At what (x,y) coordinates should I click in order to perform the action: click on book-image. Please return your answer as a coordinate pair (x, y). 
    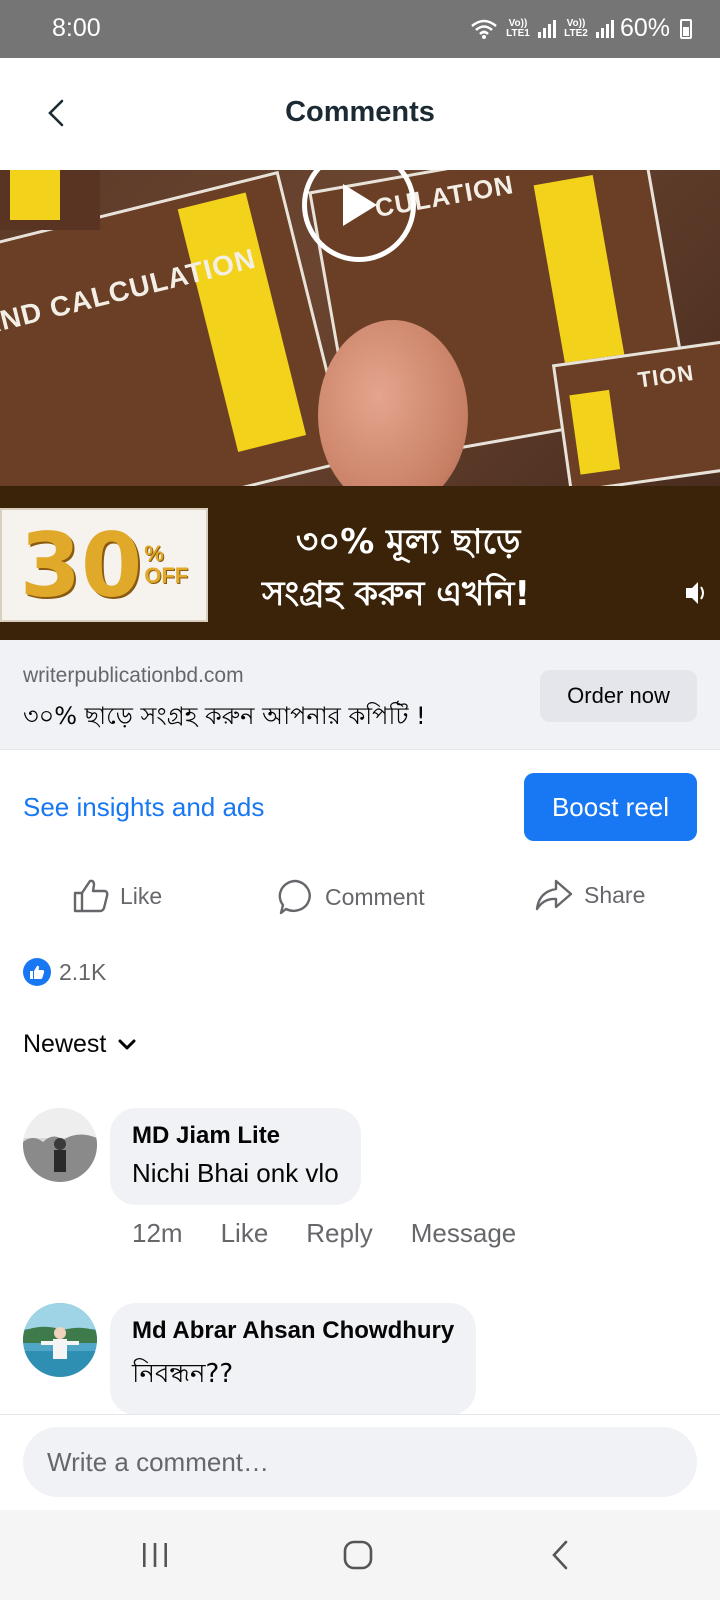
    Looking at the image, I should click on (50, 200).